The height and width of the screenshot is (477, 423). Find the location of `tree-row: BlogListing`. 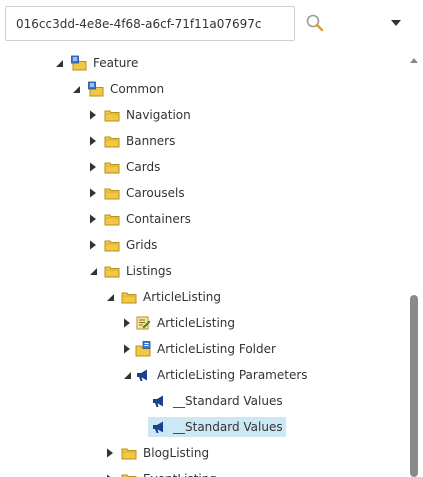

tree-row: BlogListing is located at coordinates (202, 453).